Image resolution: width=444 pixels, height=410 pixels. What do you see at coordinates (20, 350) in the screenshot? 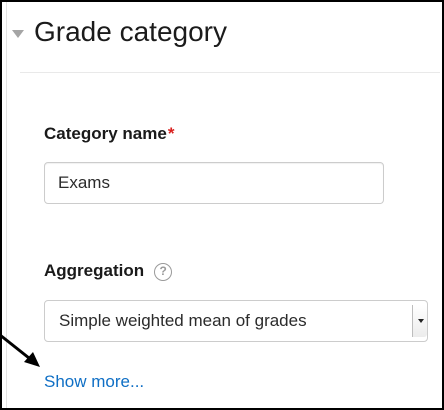
I see `annotation-arrow` at bounding box center [20, 350].